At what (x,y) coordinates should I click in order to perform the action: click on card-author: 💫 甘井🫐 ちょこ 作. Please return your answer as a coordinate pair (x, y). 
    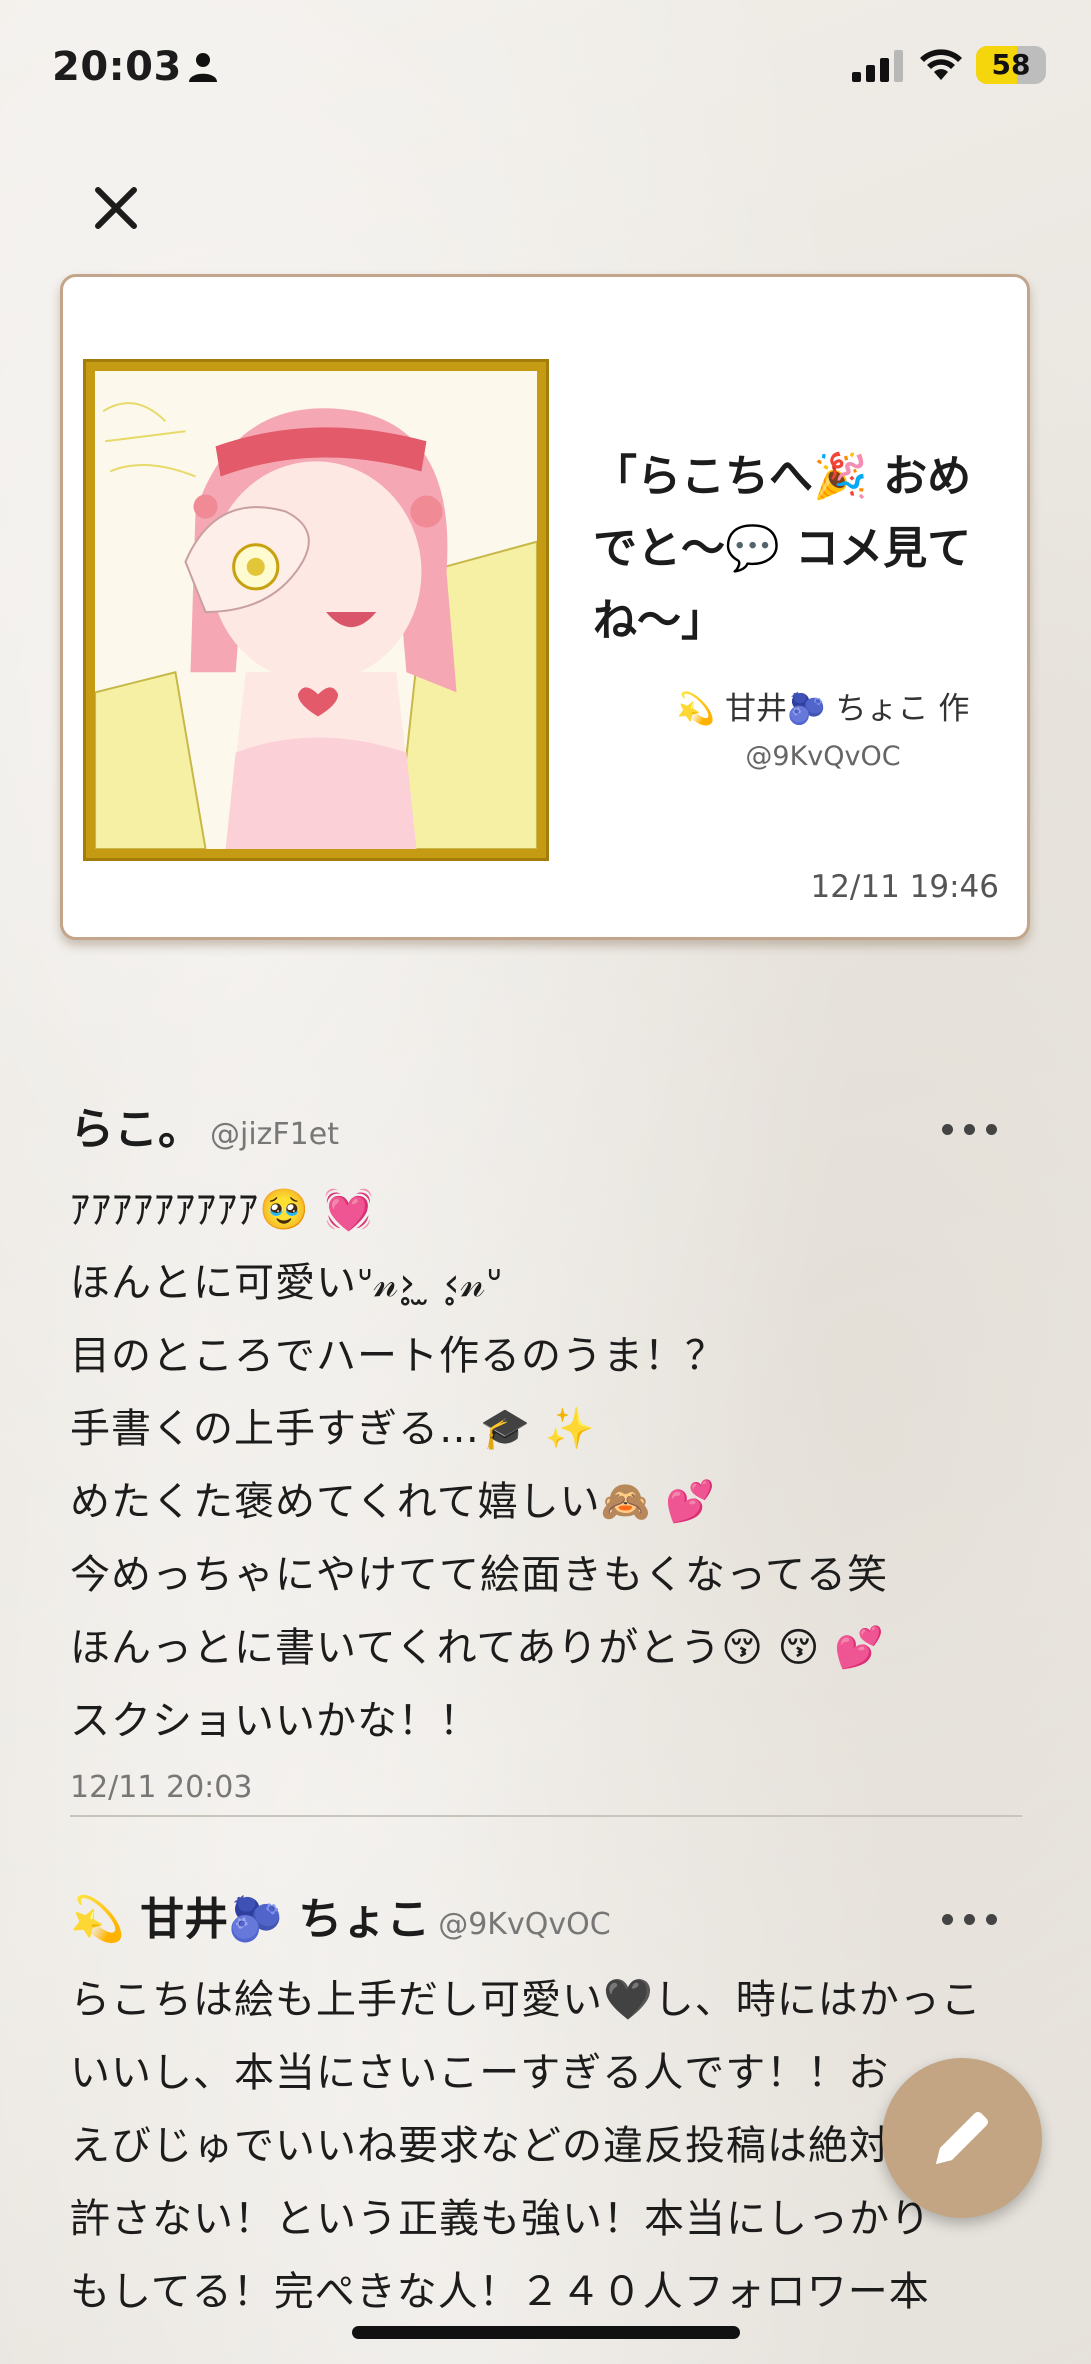
    Looking at the image, I should click on (823, 705).